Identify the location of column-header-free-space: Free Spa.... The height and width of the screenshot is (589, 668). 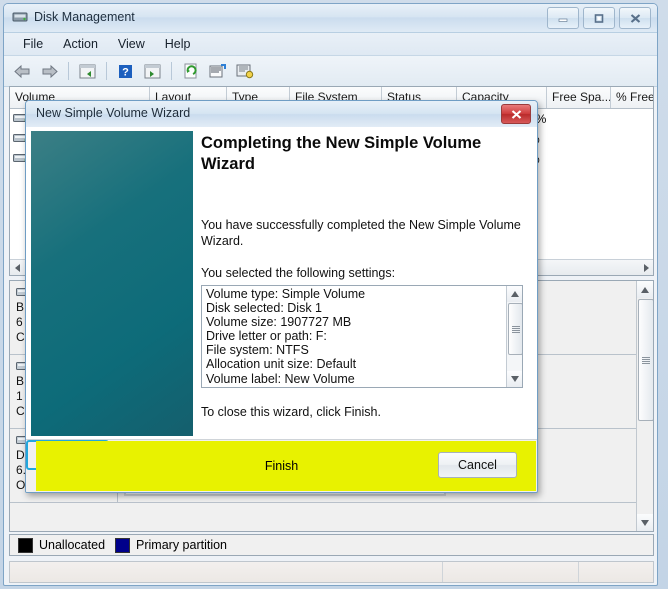
(579, 97).